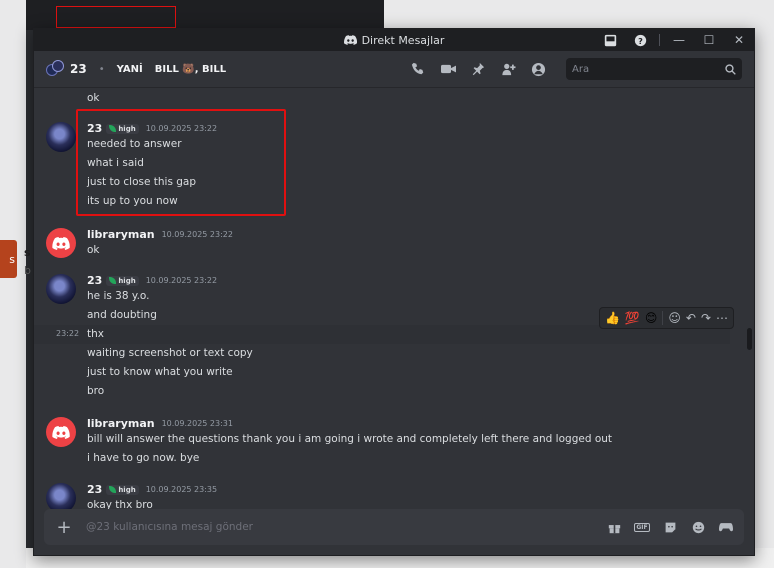 The height and width of the screenshot is (568, 774). Describe the element at coordinates (78, 69) in the screenshot. I see `dm-name: 23` at that location.